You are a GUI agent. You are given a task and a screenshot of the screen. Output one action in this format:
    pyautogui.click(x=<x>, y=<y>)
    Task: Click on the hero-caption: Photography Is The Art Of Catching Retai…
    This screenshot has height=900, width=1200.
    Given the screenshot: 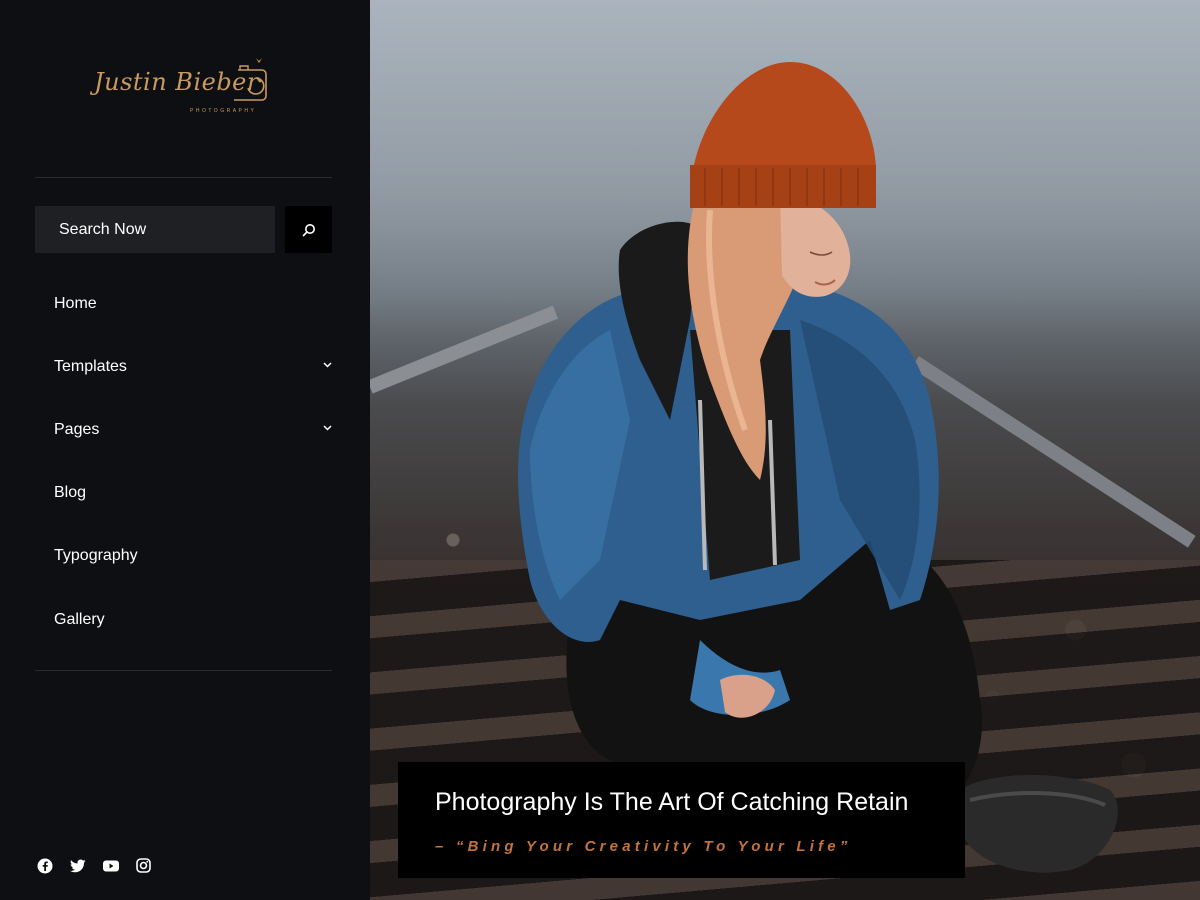 What is the action you would take?
    pyautogui.click(x=681, y=820)
    